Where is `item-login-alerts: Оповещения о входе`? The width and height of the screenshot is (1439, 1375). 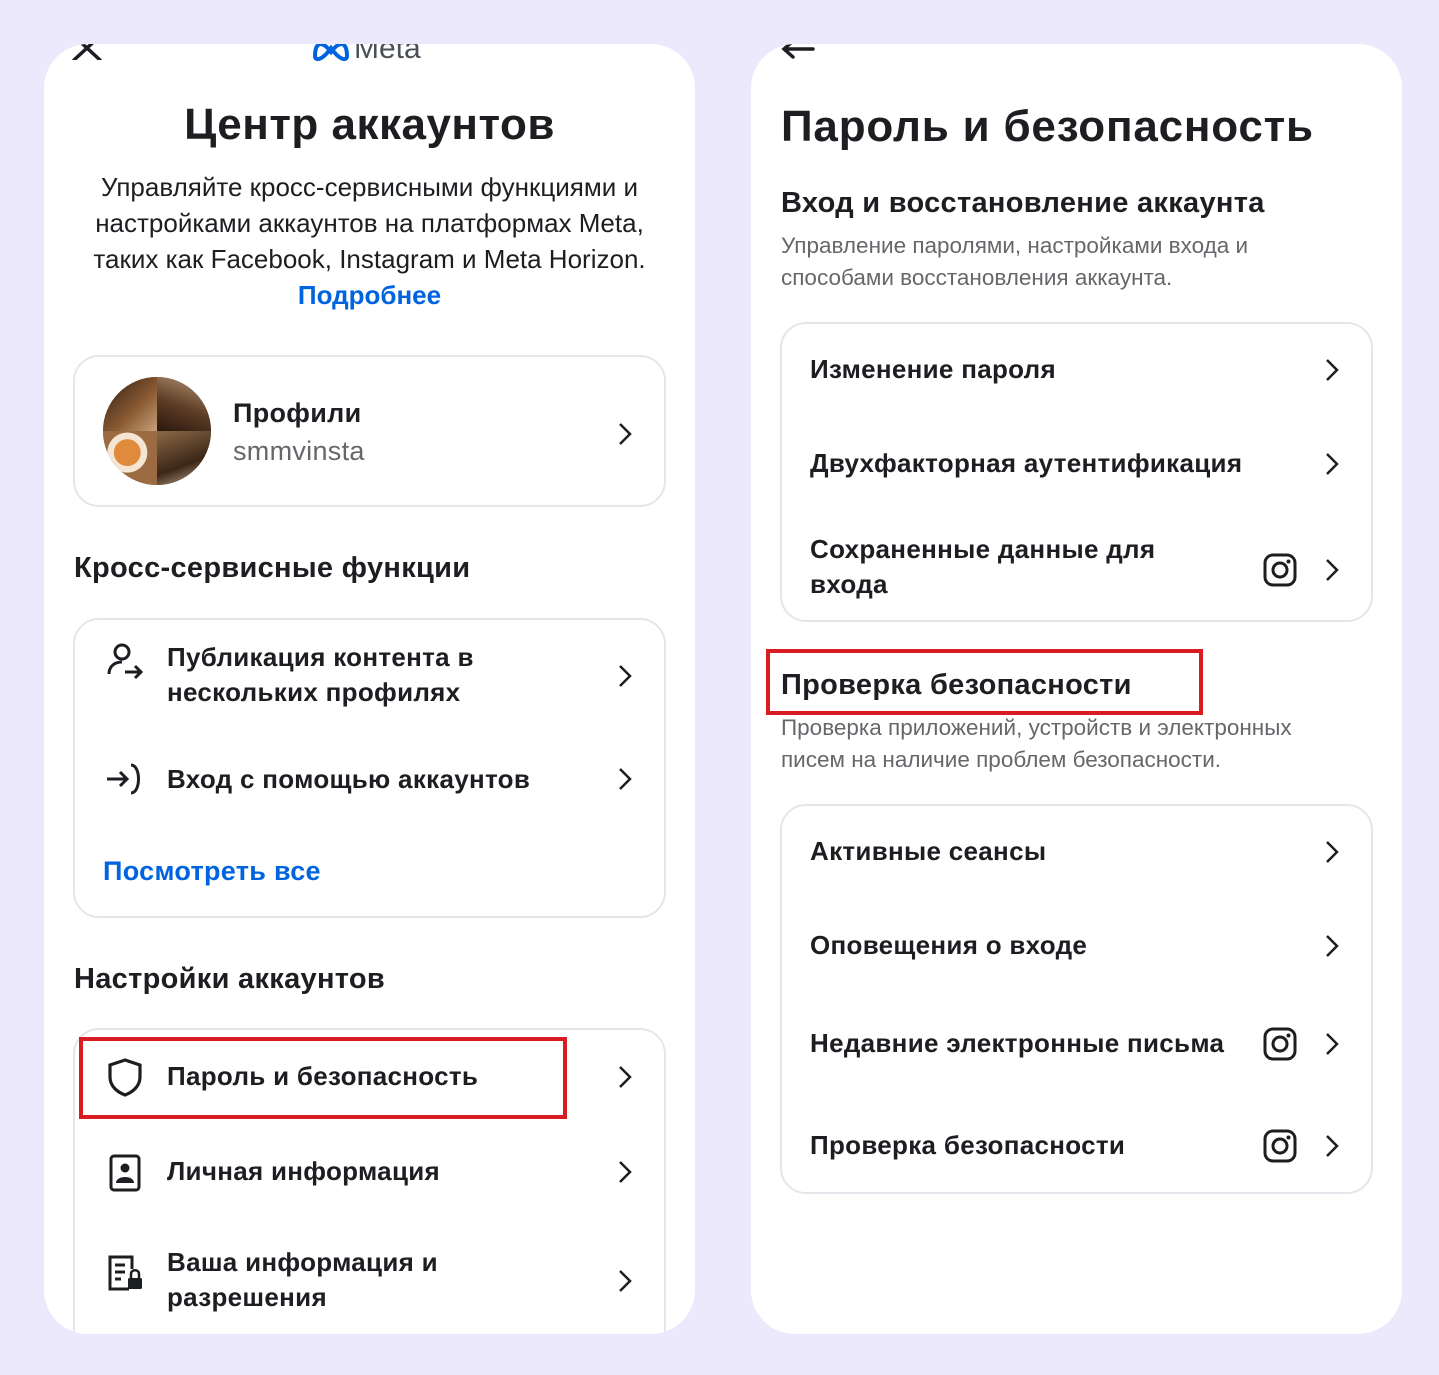
item-login-alerts: Оповещения о входе is located at coordinates (1076, 944).